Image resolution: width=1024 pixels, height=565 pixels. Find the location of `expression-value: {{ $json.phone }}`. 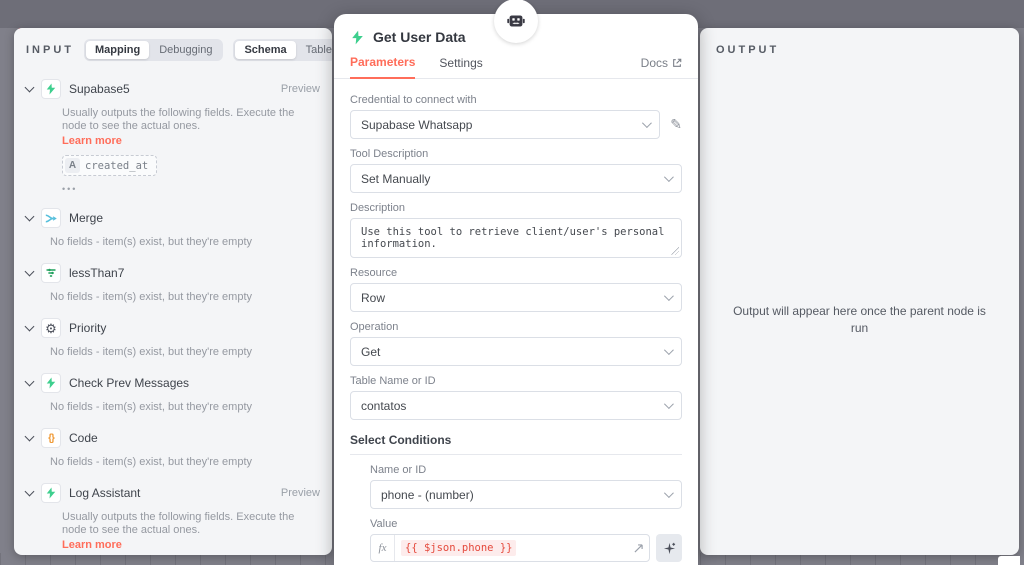

expression-value: {{ $json.phone }} is located at coordinates (459, 548).